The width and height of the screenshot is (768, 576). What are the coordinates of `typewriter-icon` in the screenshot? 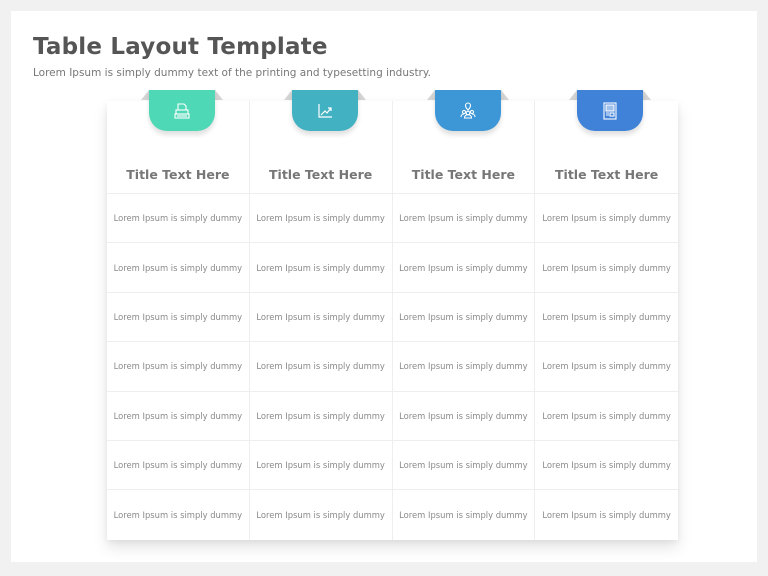 It's located at (182, 111).